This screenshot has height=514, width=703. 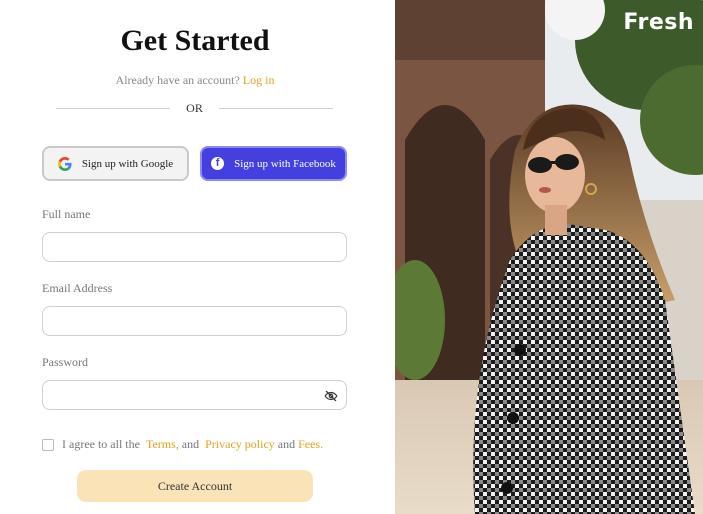 What do you see at coordinates (190, 444) in the screenshot?
I see `agree-and-1: and` at bounding box center [190, 444].